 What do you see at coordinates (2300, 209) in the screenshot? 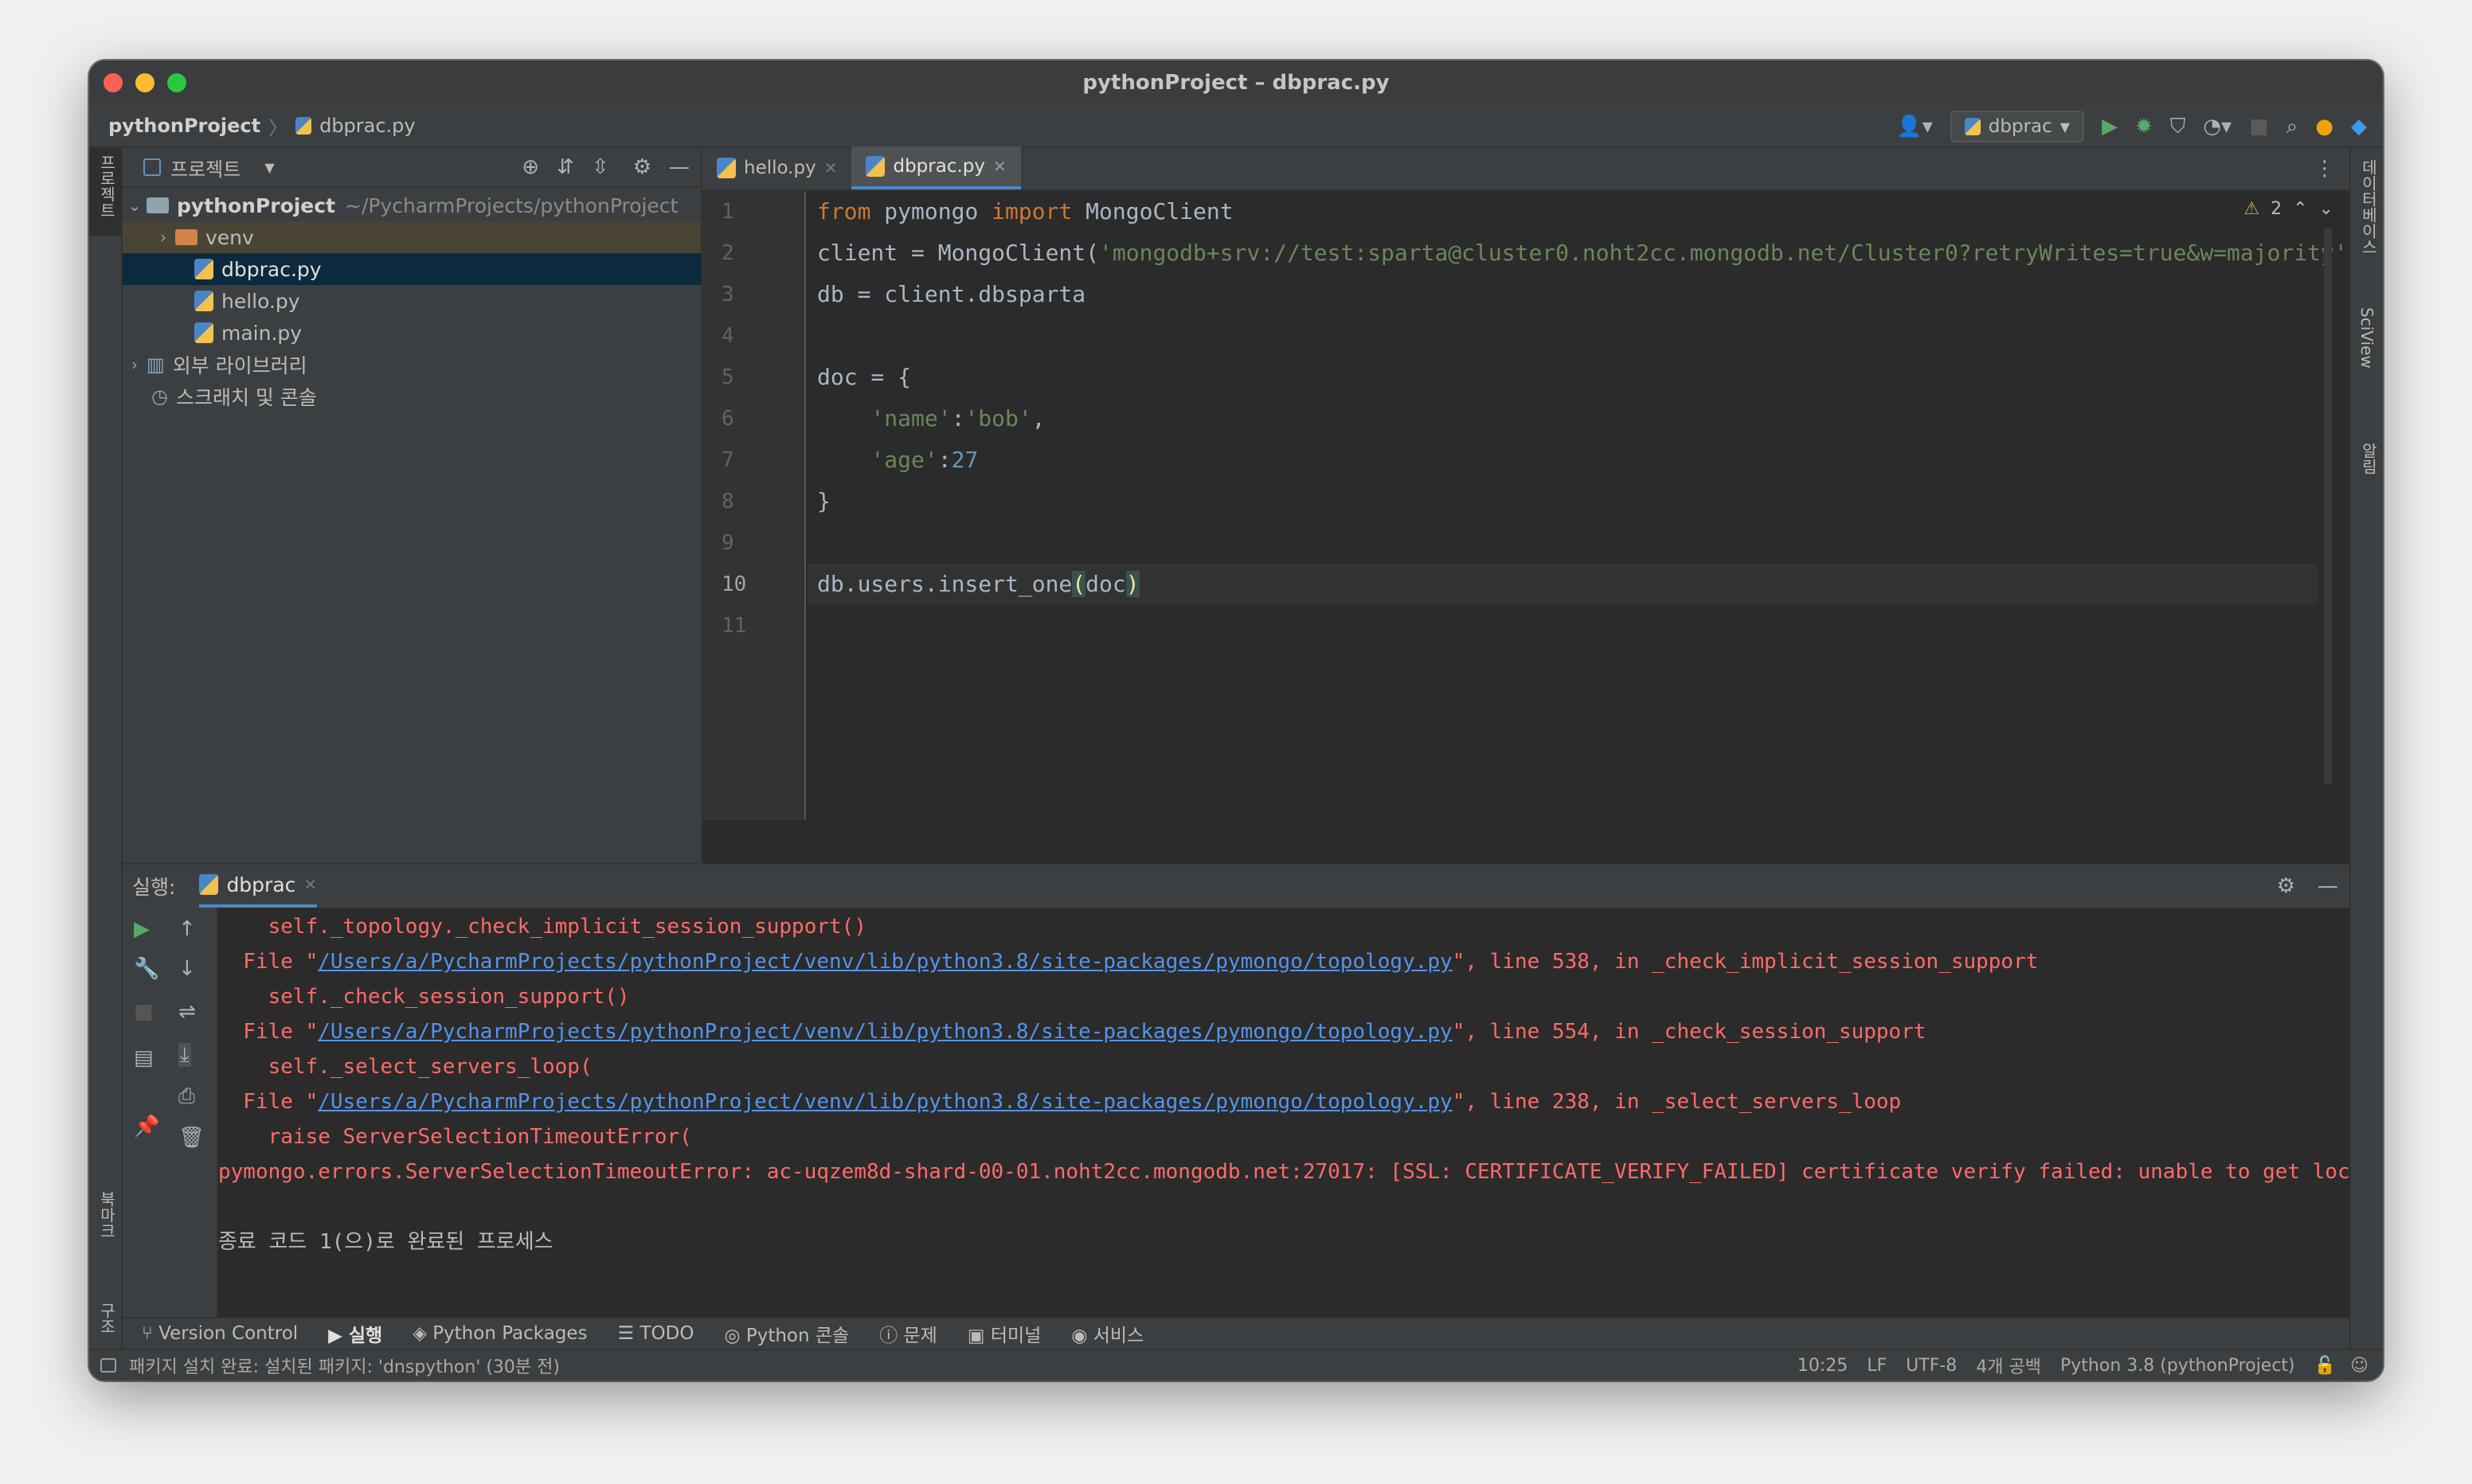
I see `chevron-up-icon: ⌃` at bounding box center [2300, 209].